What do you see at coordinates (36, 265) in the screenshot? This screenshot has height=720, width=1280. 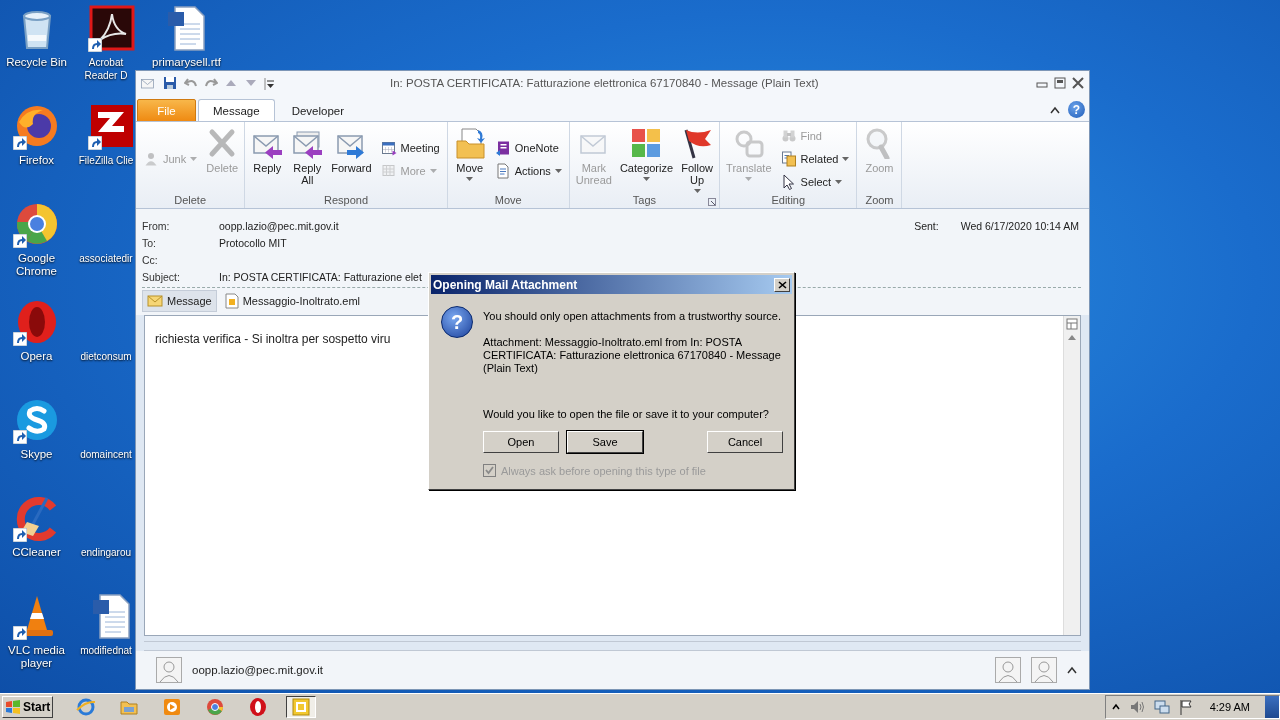 I see `desktop-icon-label: Google Chrome` at bounding box center [36, 265].